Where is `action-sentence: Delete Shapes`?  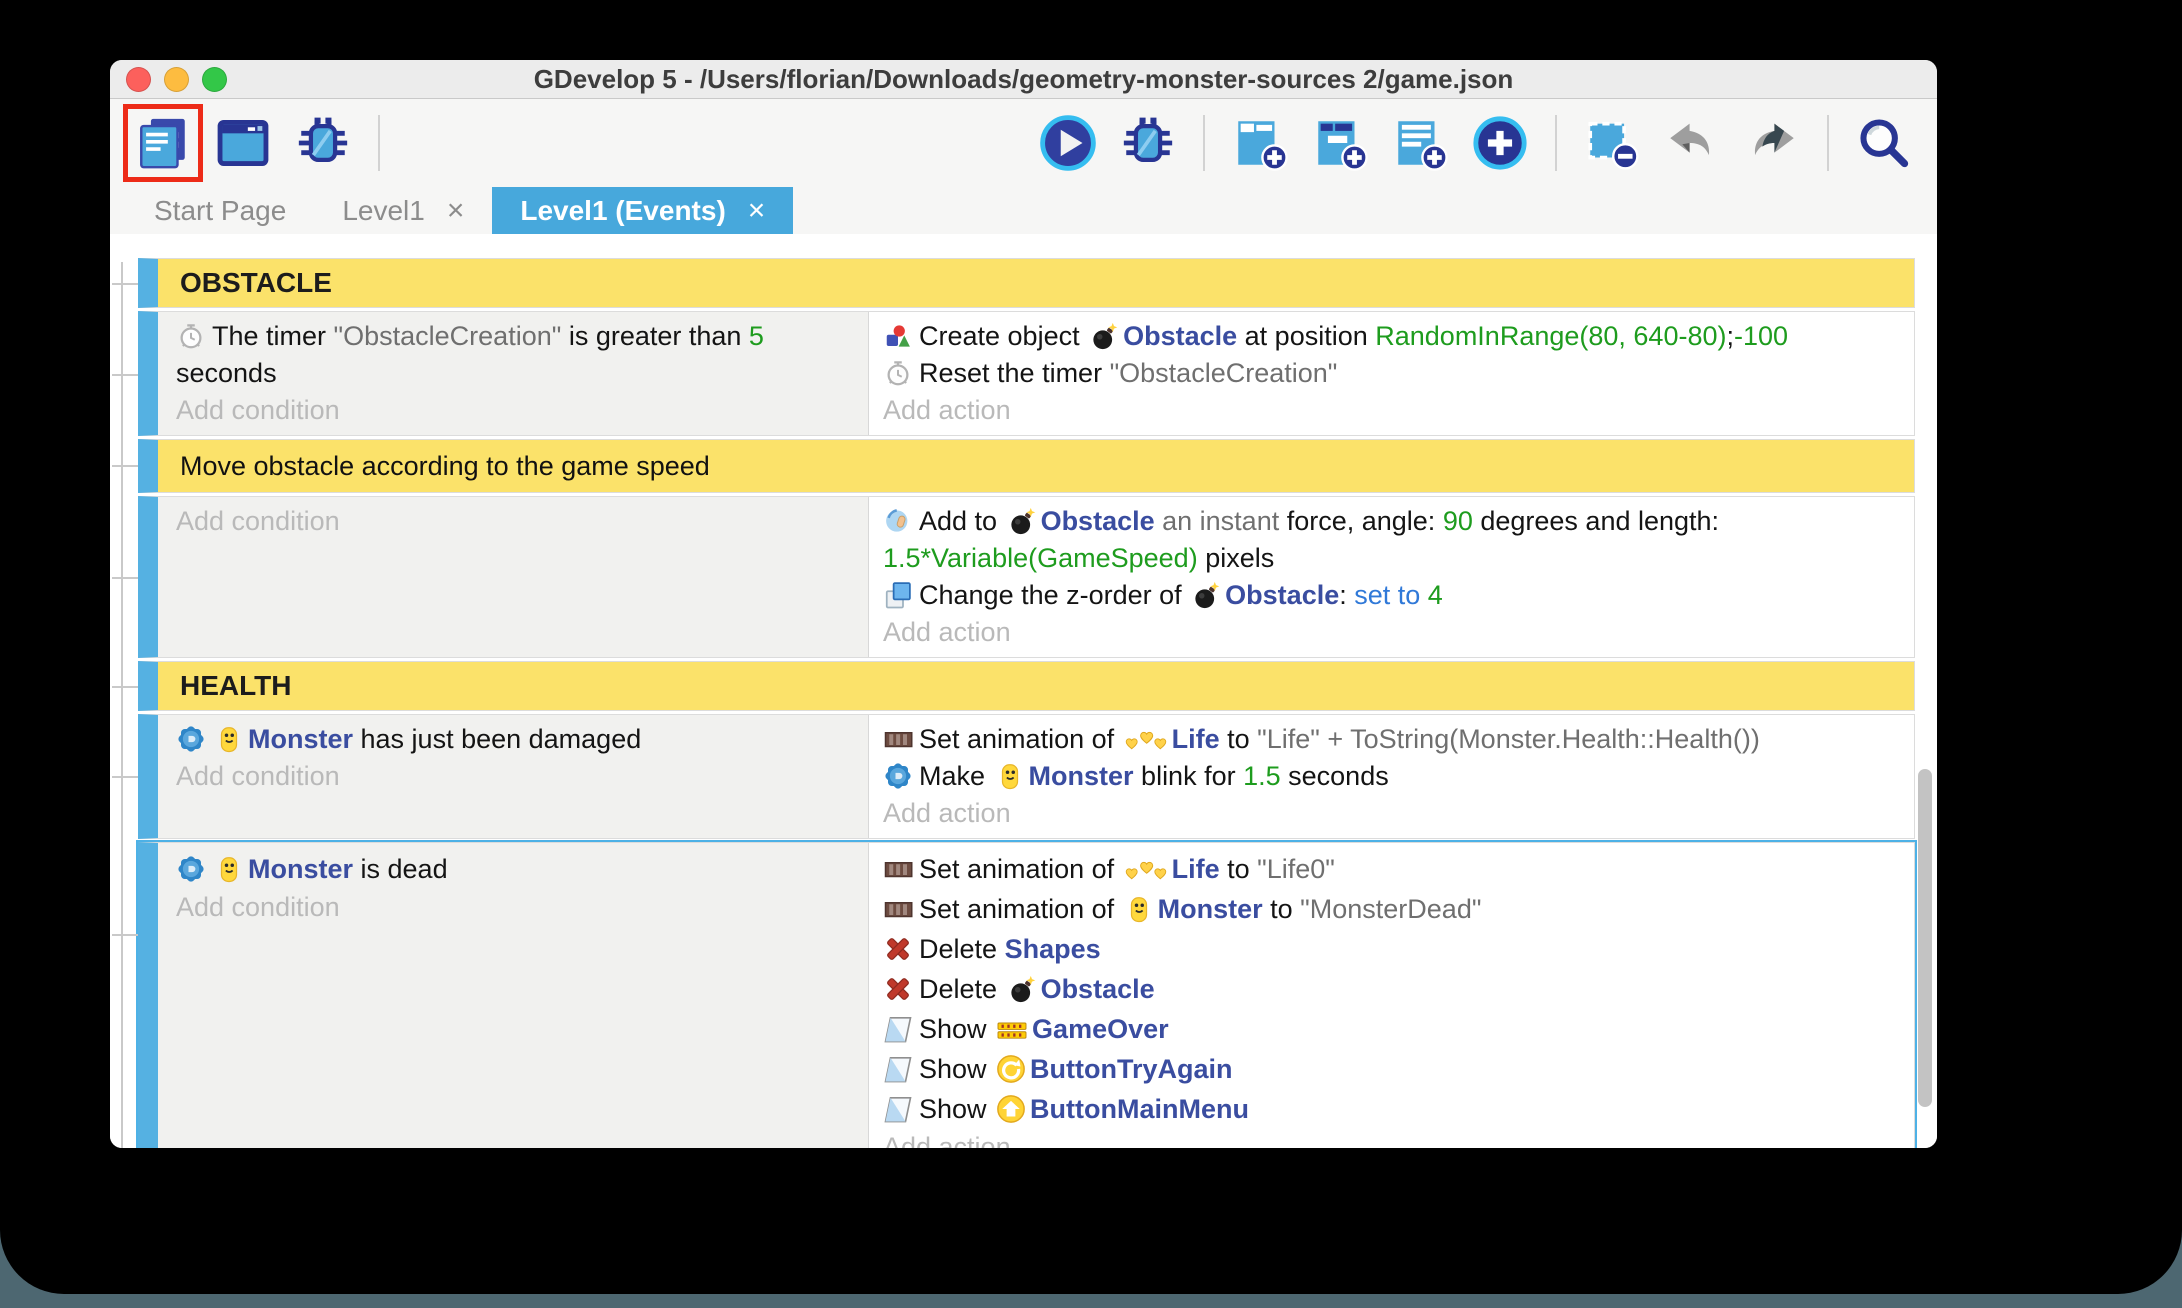
action-sentence: Delete Shapes is located at coordinates (1393, 949).